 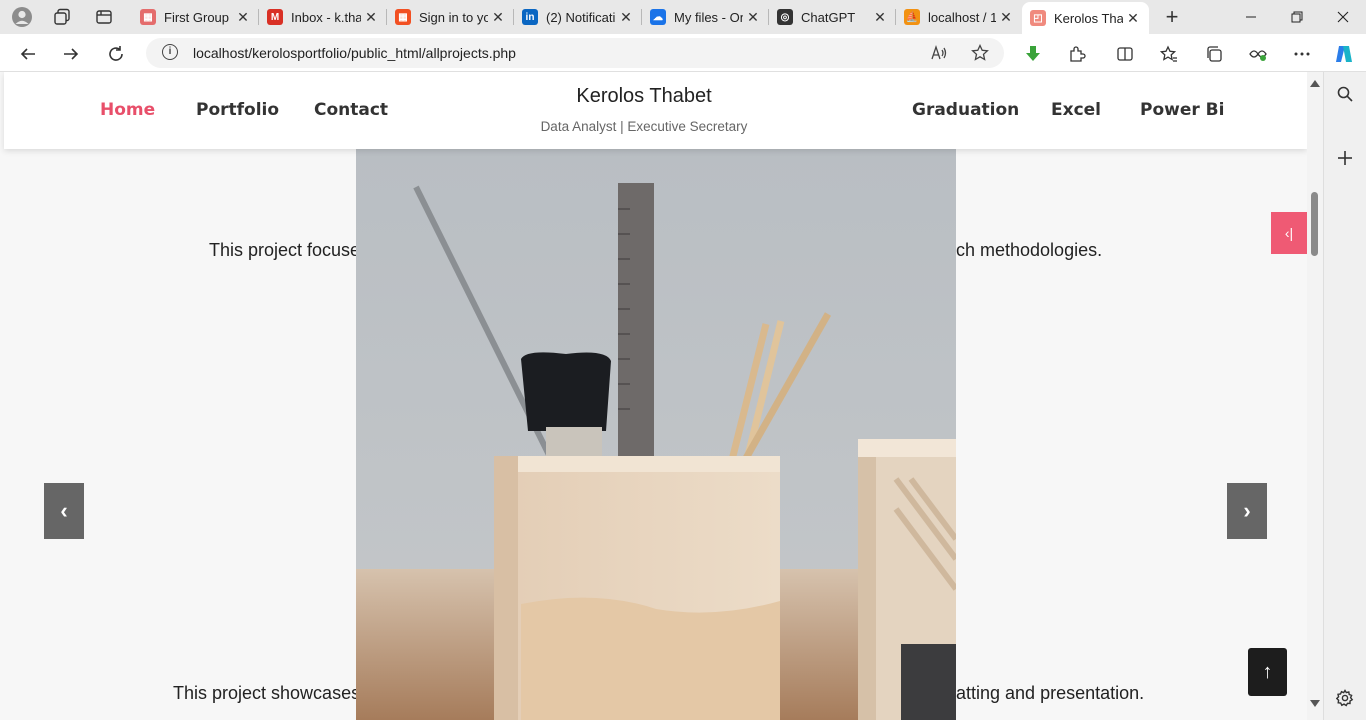 What do you see at coordinates (1029, 250) in the screenshot?
I see `project-description-right: ch methodologies.` at bounding box center [1029, 250].